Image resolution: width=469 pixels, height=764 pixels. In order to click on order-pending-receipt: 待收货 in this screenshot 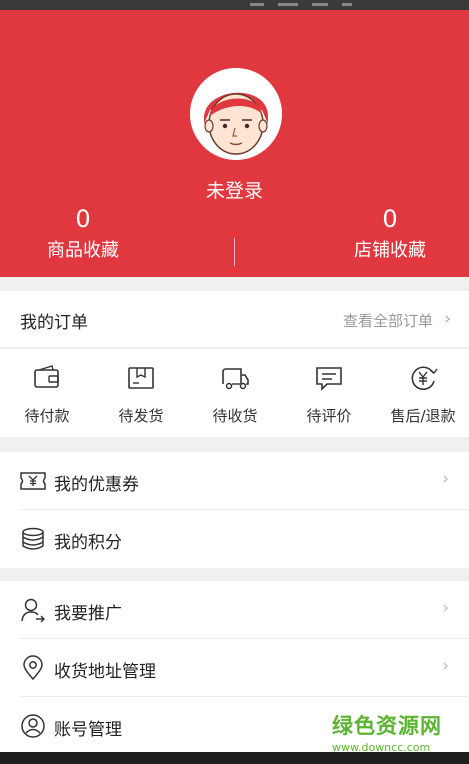, I will do `click(235, 393)`.